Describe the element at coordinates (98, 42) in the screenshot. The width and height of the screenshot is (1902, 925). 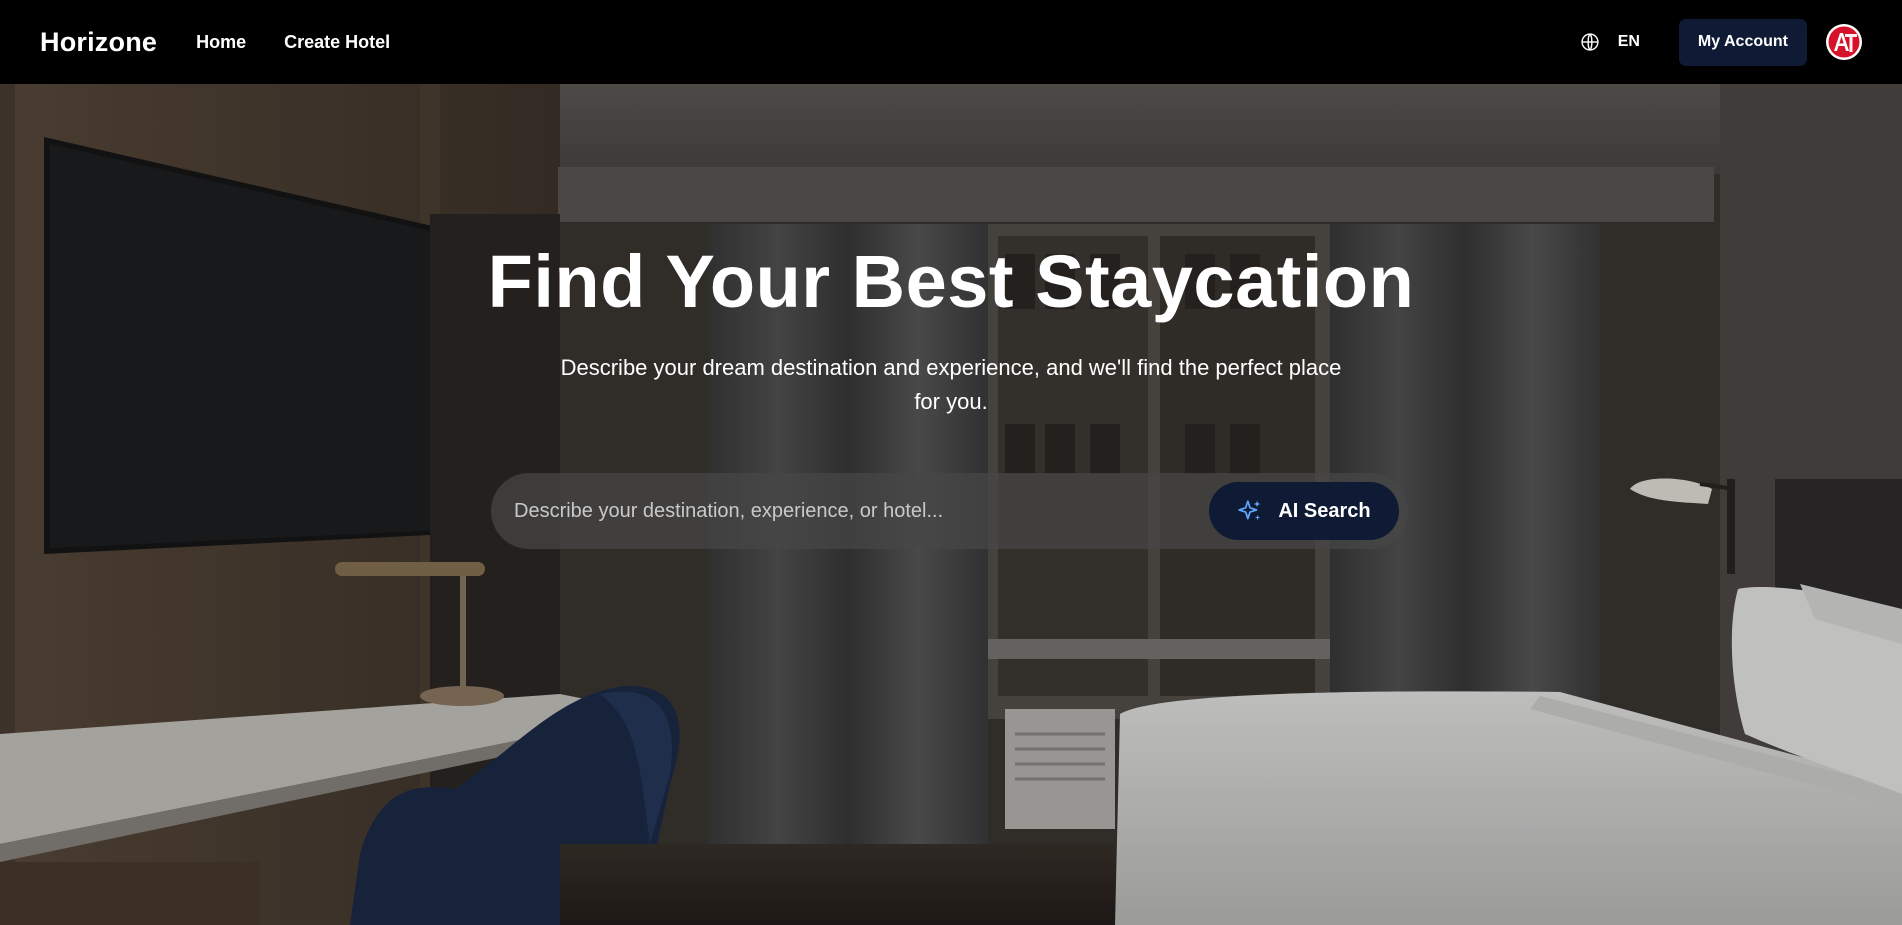
I see `brand-logo: Horizone` at that location.